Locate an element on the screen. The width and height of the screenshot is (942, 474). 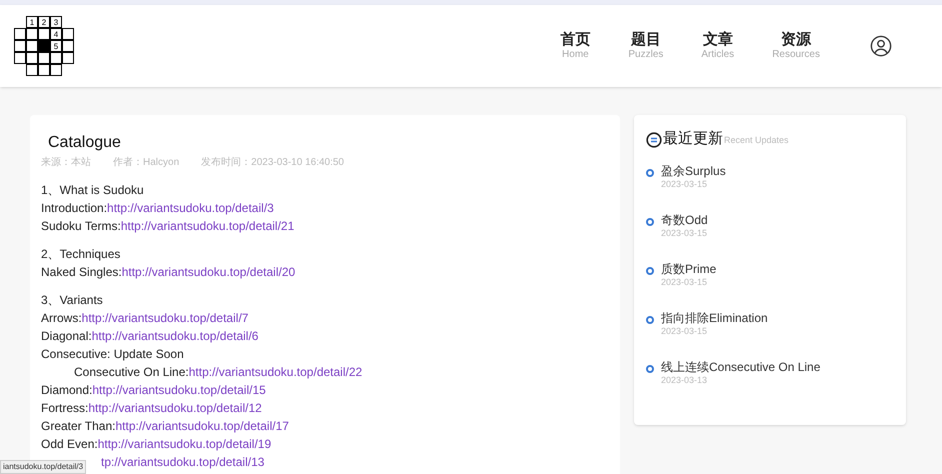
entry-label: Naked Singles: is located at coordinates (81, 272).